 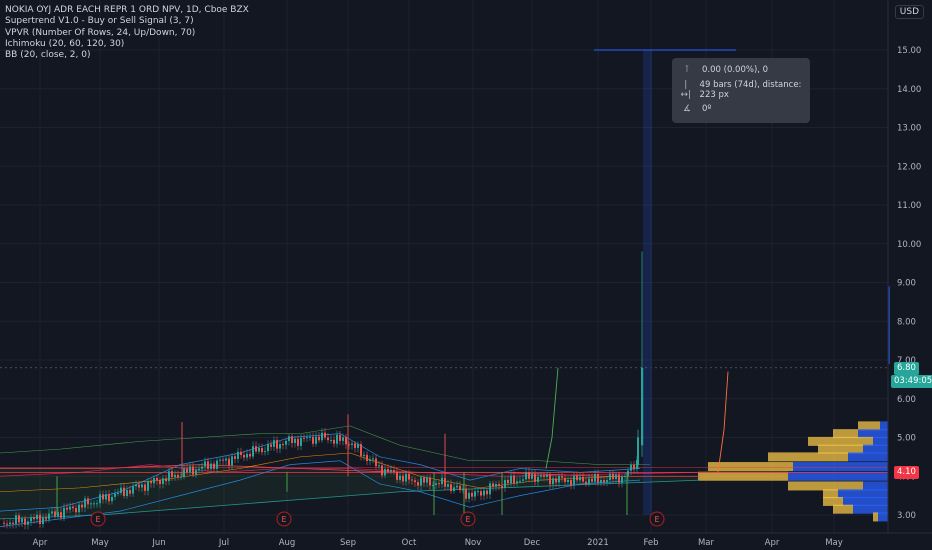 I want to click on x-tick-label: Sep, so click(x=348, y=543).